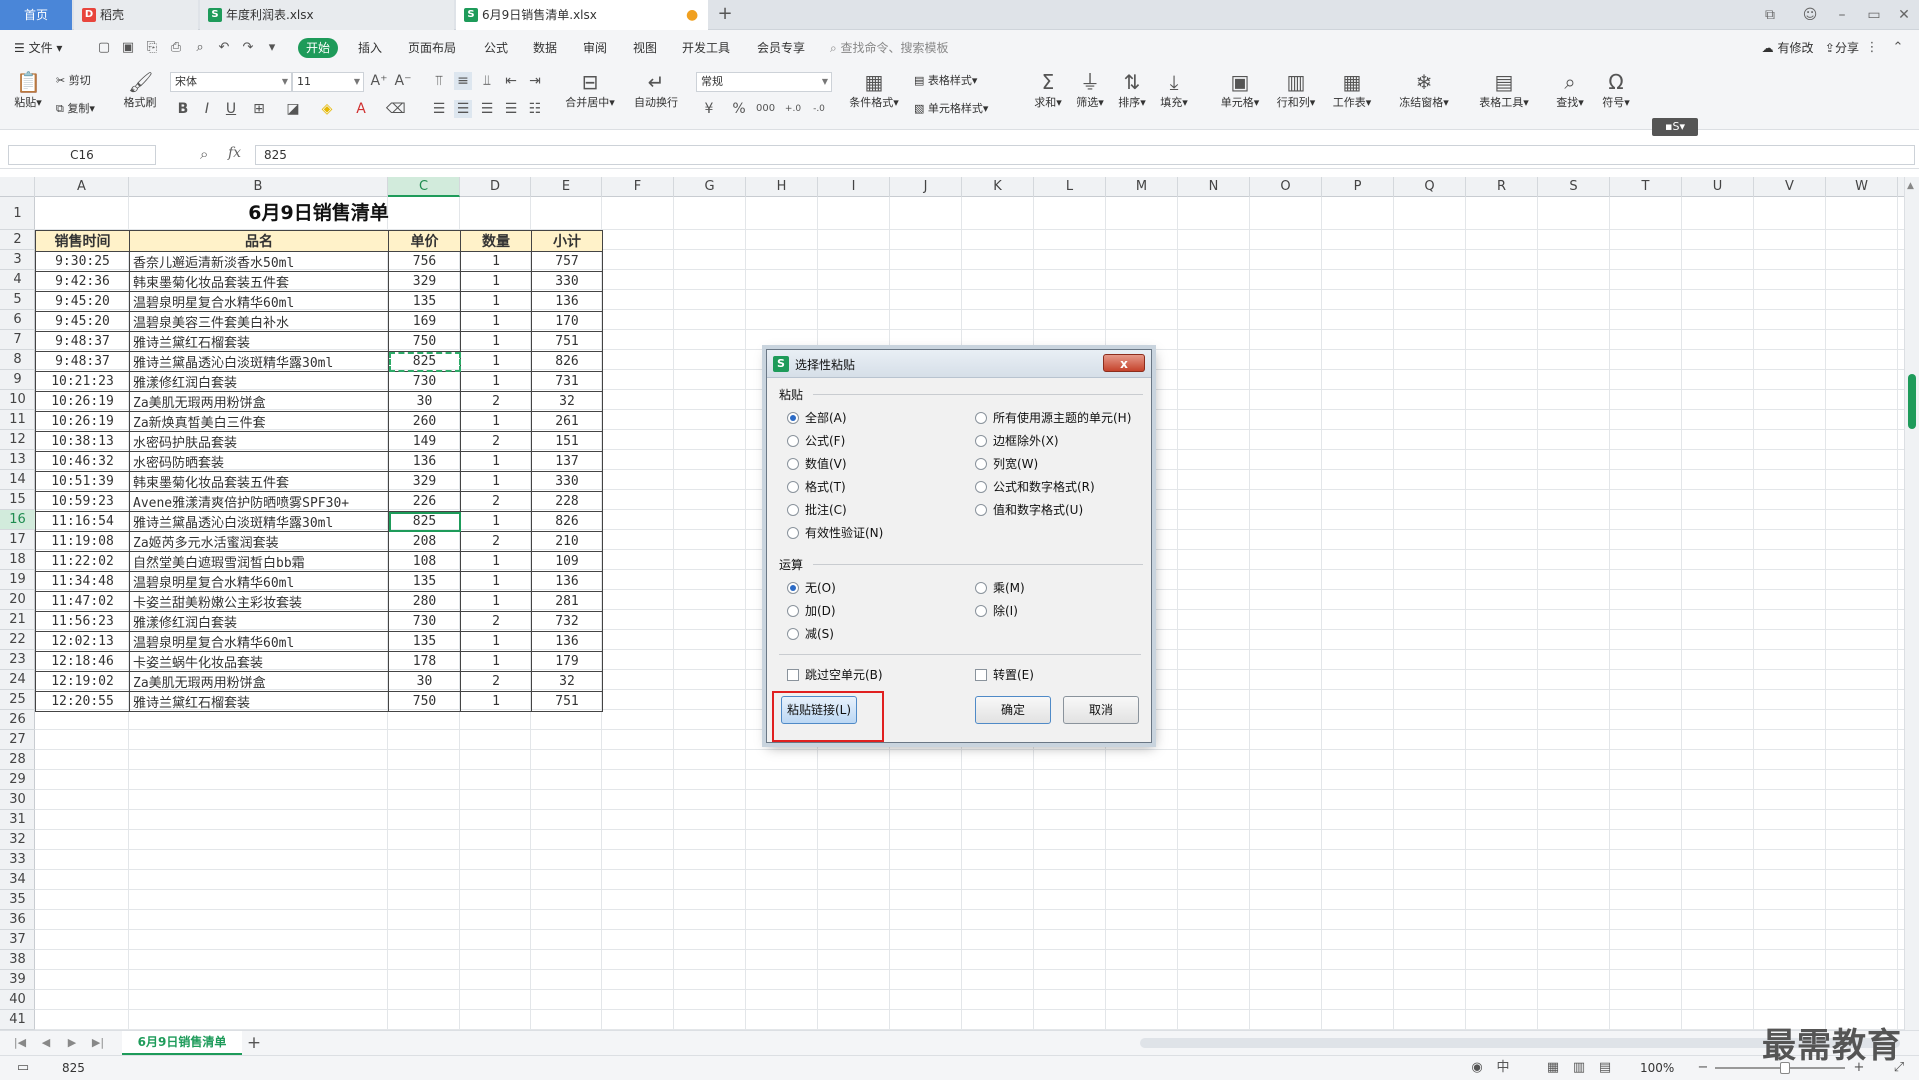  What do you see at coordinates (82, 461) in the screenshot?
I see `cell-time: 10:46:32` at bounding box center [82, 461].